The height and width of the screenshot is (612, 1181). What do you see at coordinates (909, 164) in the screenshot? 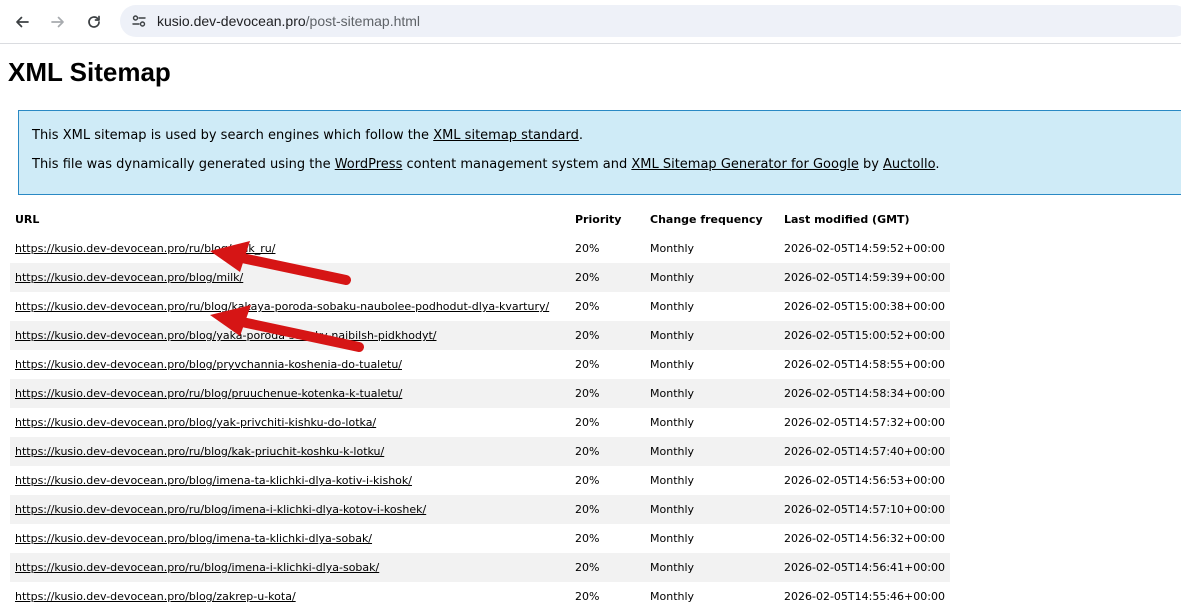
I see `auctollo-link: Auctollo` at bounding box center [909, 164].